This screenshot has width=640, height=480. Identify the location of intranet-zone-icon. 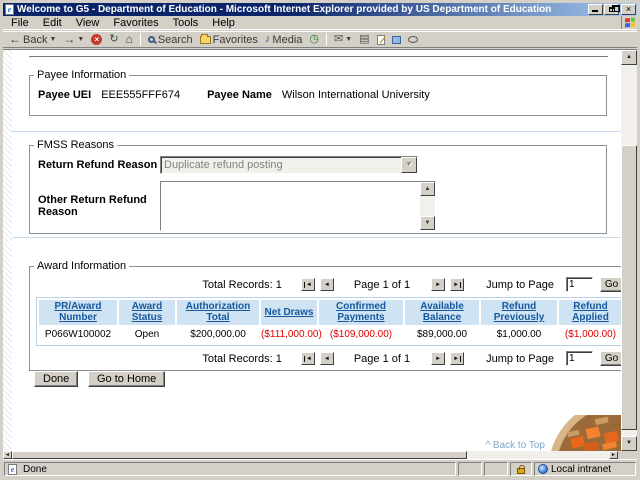
(543, 469).